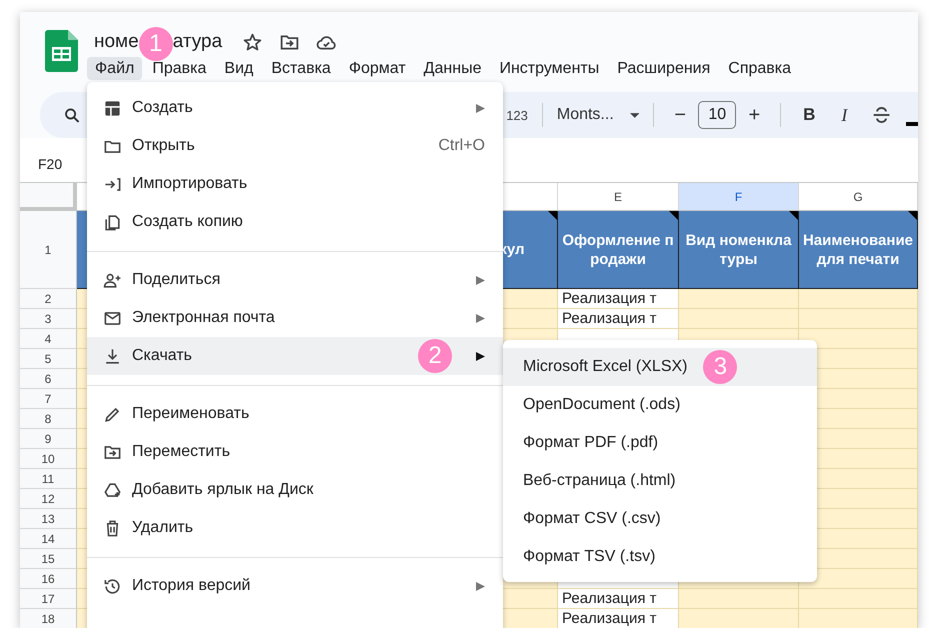 Image resolution: width=937 pixels, height=641 pixels. What do you see at coordinates (717, 115) in the screenshot?
I see `font-size-field: 10` at bounding box center [717, 115].